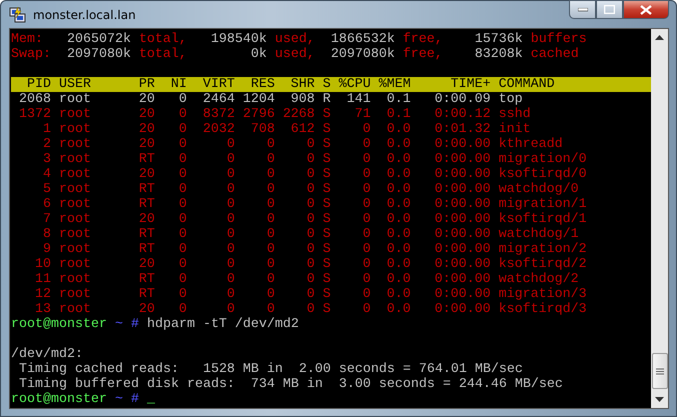 The height and width of the screenshot is (417, 677). Describe the element at coordinates (262, 129) in the screenshot. I see `table-cell-text: 708` at that location.